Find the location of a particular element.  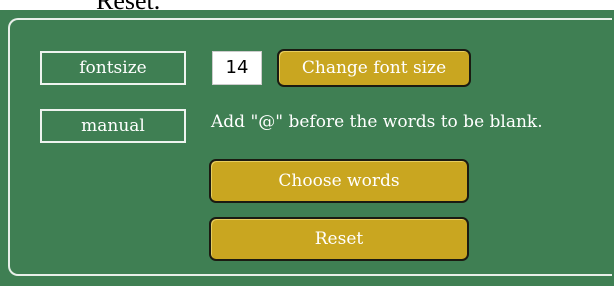

manual-hint-text: Add "@" before the words to be blank. is located at coordinates (377, 122).